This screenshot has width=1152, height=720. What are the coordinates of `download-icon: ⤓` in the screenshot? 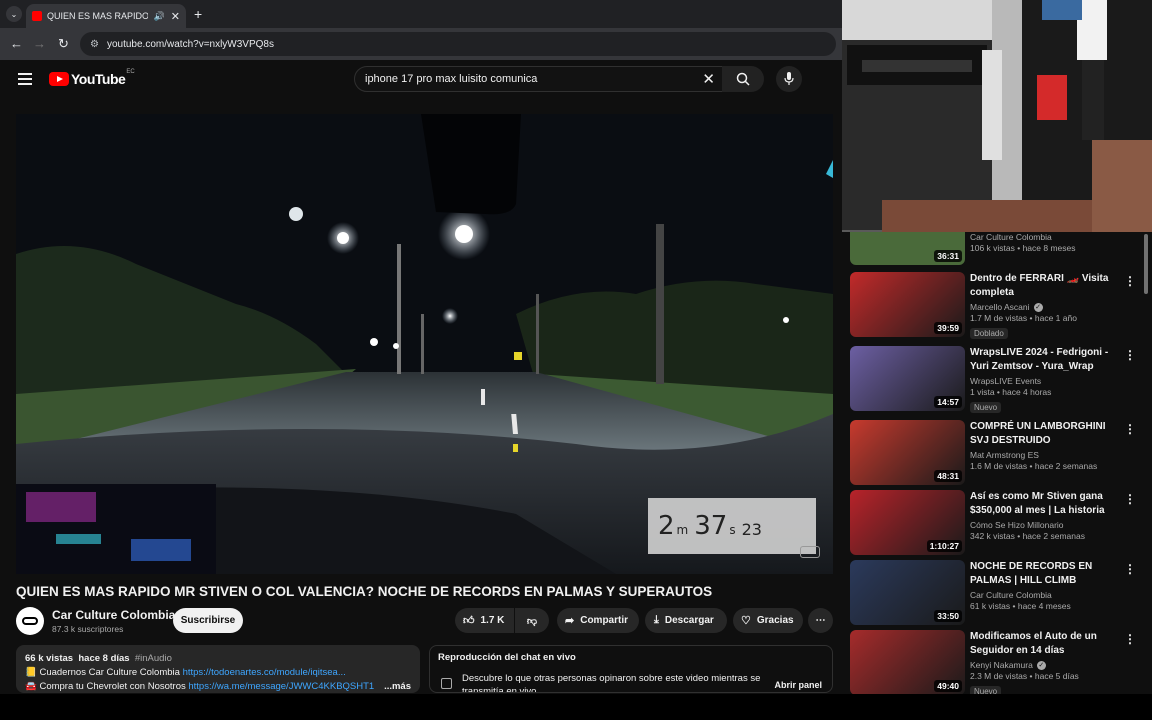 It's located at (656, 620).